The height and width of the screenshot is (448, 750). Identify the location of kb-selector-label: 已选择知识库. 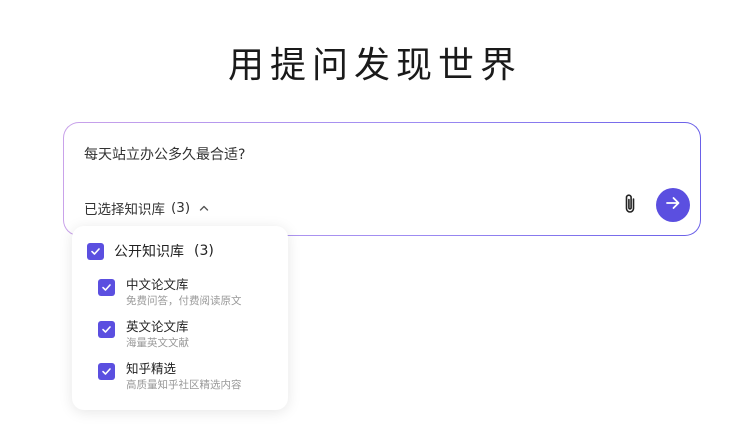
(124, 210).